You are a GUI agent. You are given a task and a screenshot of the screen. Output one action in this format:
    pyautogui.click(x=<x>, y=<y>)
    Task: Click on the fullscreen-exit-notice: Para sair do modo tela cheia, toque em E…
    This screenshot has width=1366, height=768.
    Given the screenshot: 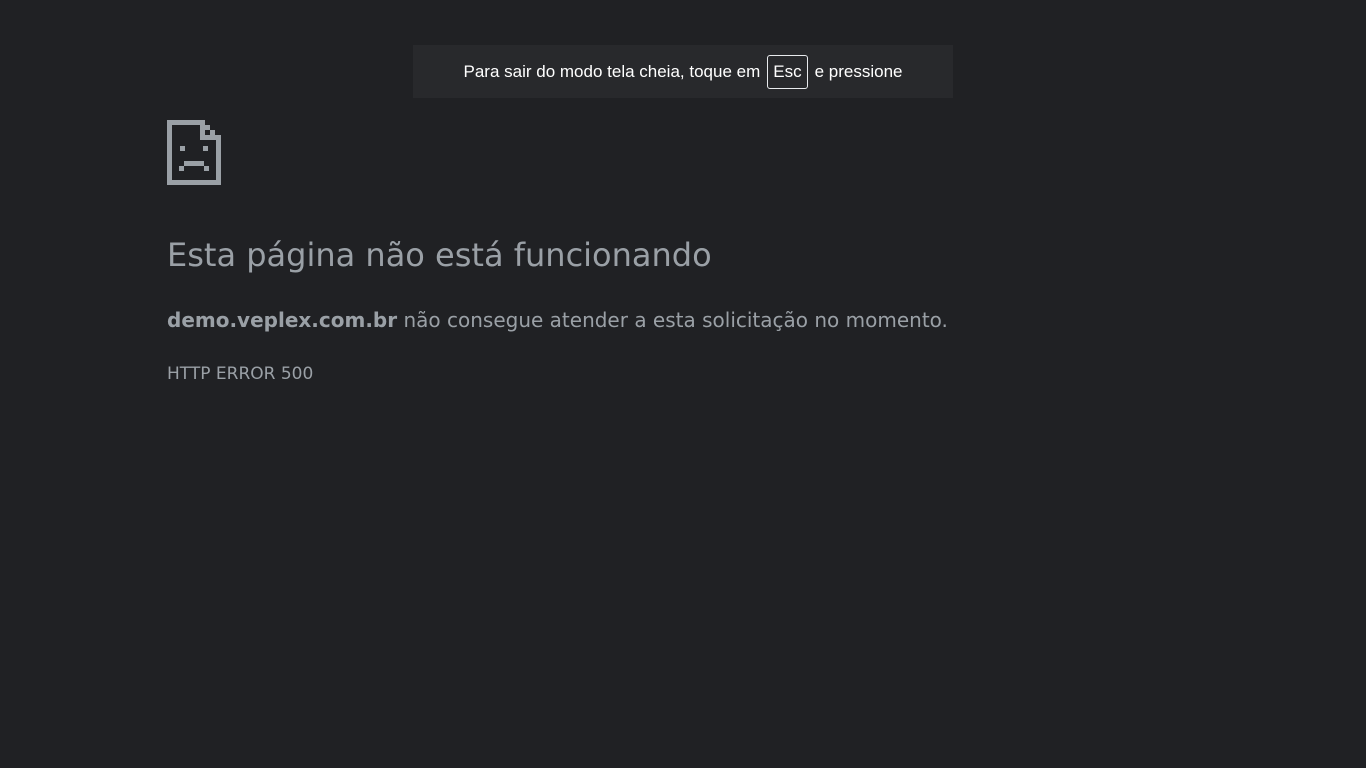 What is the action you would take?
    pyautogui.click(x=683, y=71)
    